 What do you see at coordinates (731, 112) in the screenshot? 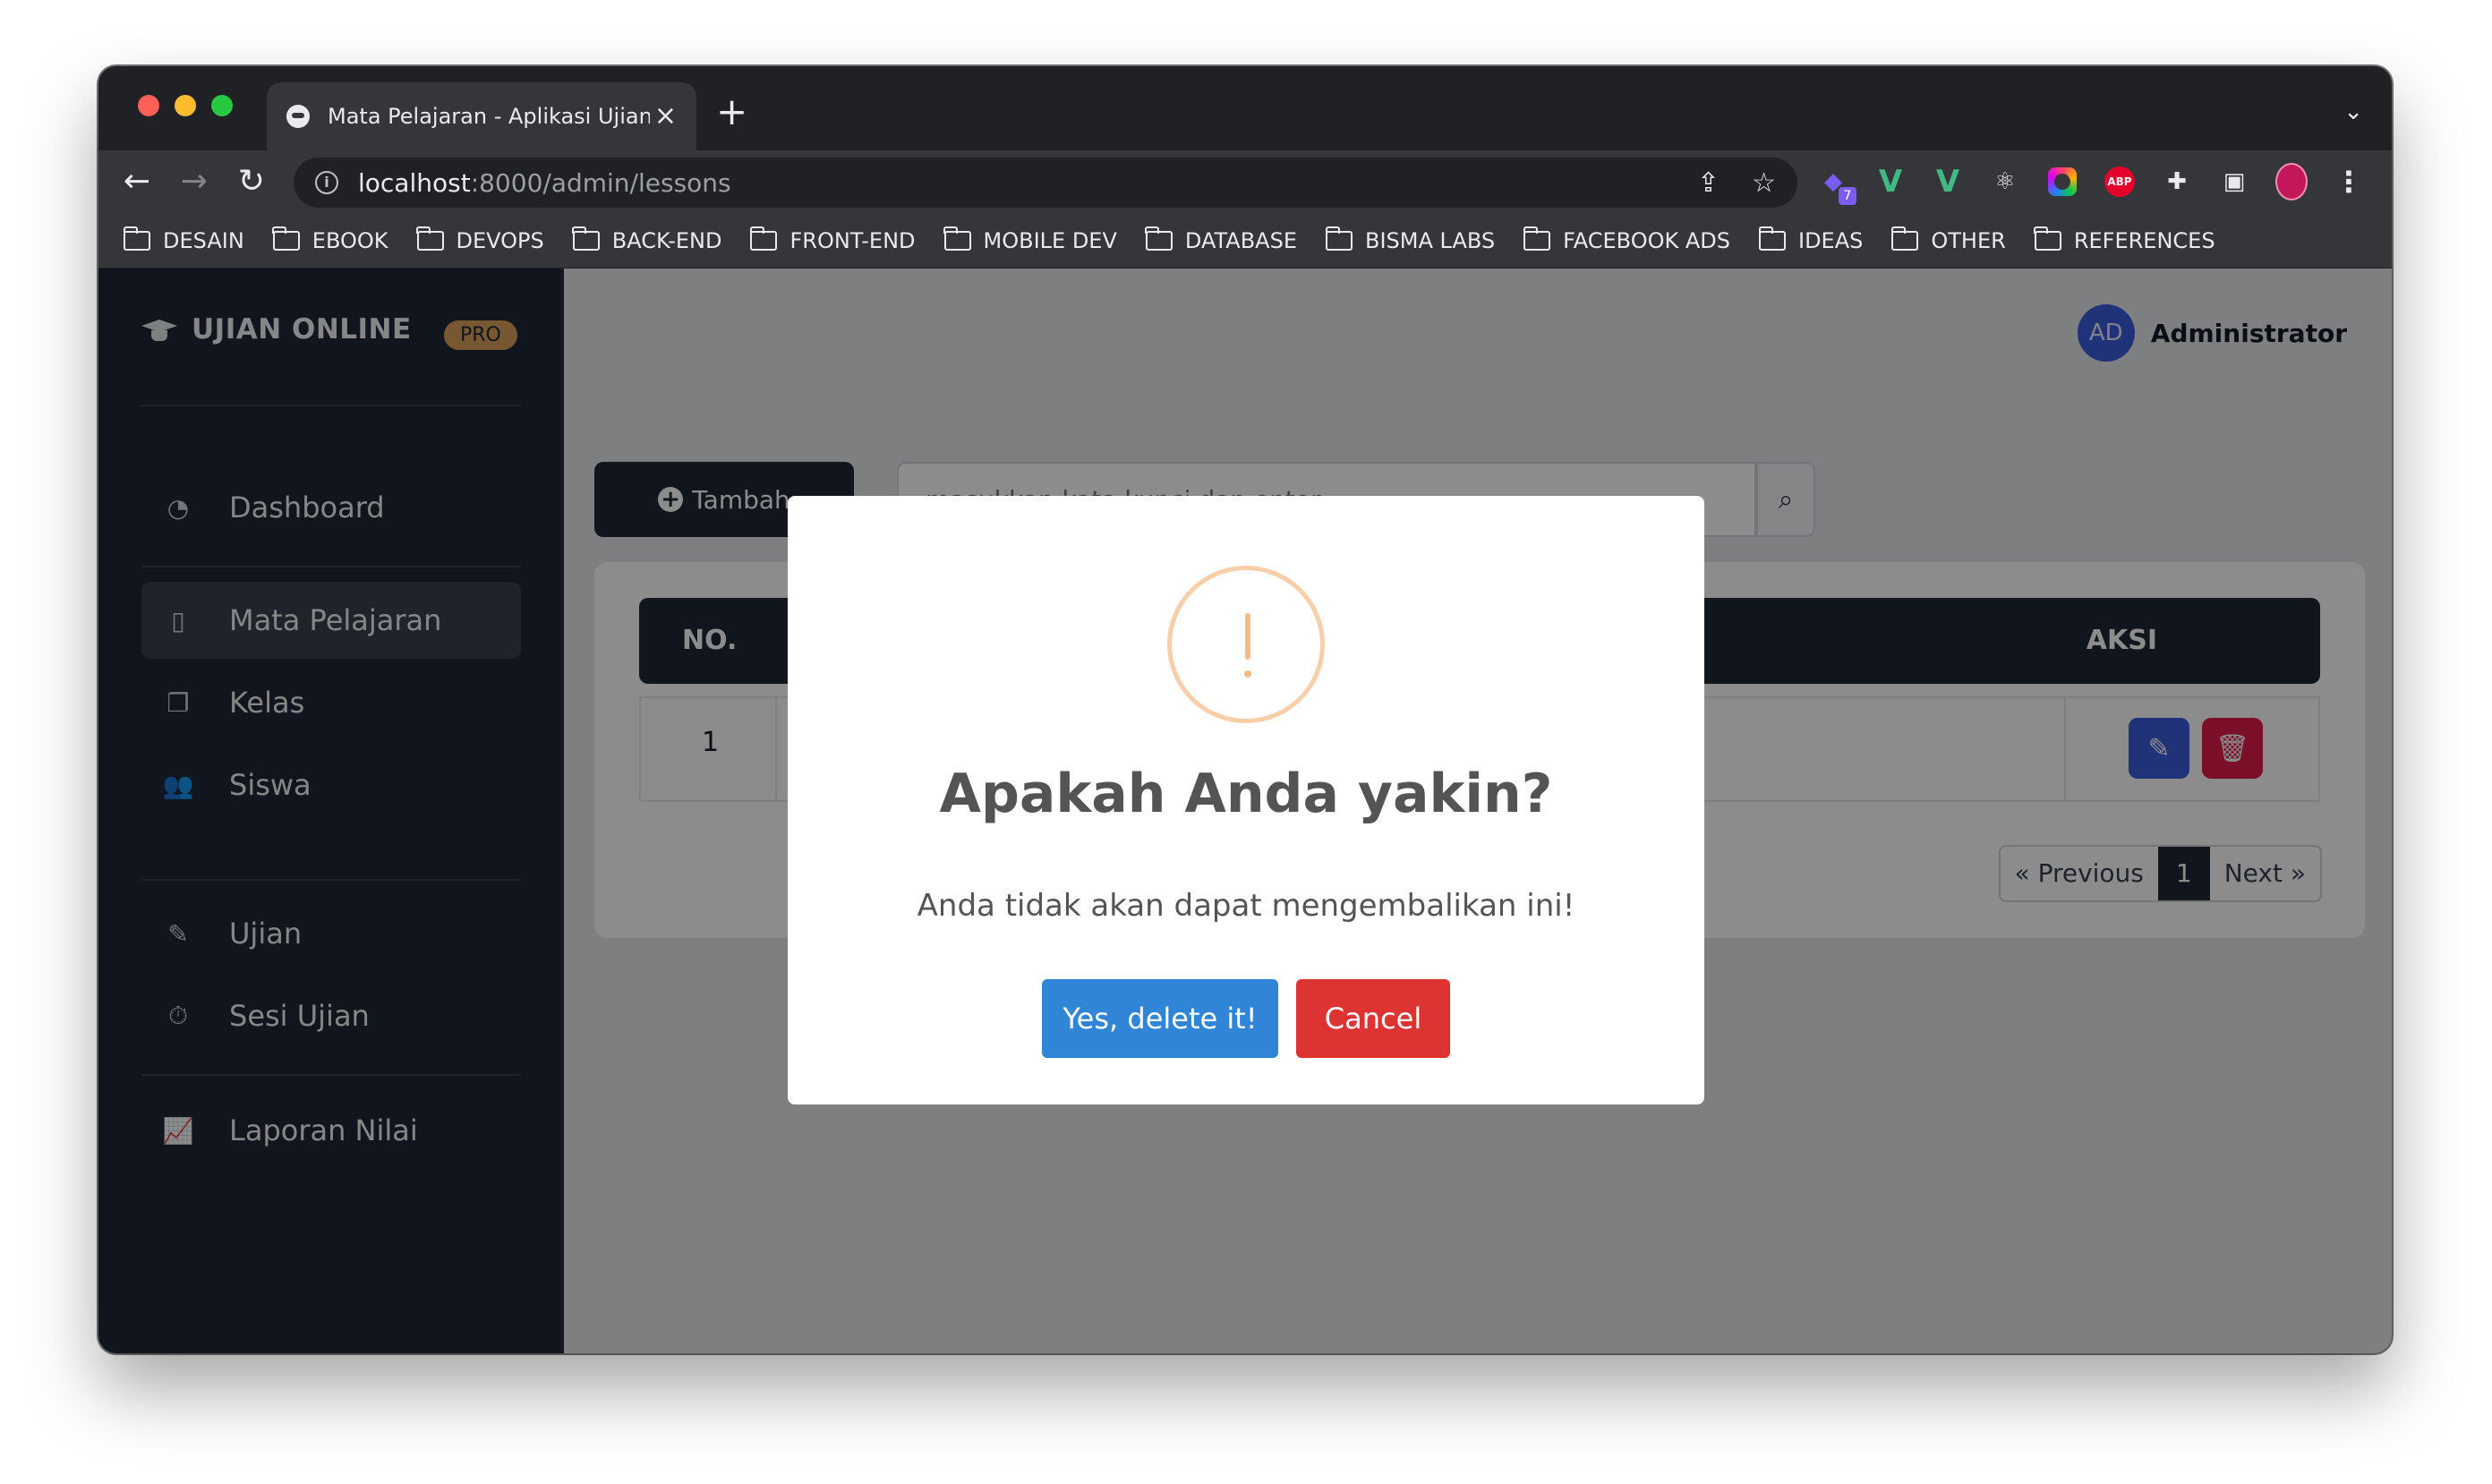
I see `new-tab-button: +` at bounding box center [731, 112].